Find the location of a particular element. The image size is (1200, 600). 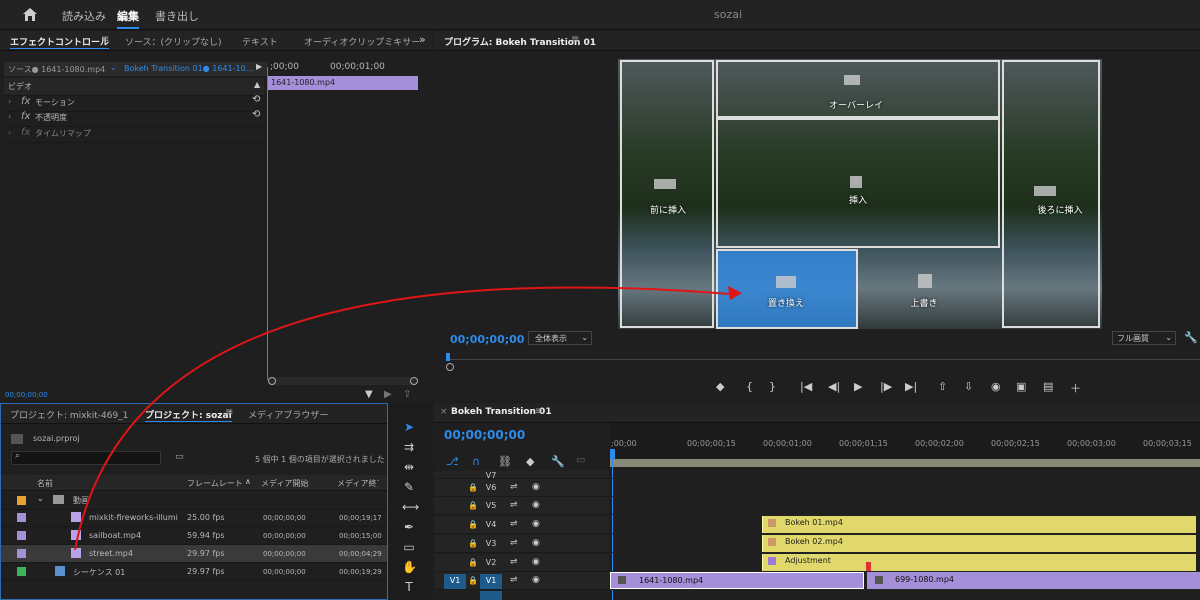

sort-ascending-icon: ∧ is located at coordinates (248, 481).